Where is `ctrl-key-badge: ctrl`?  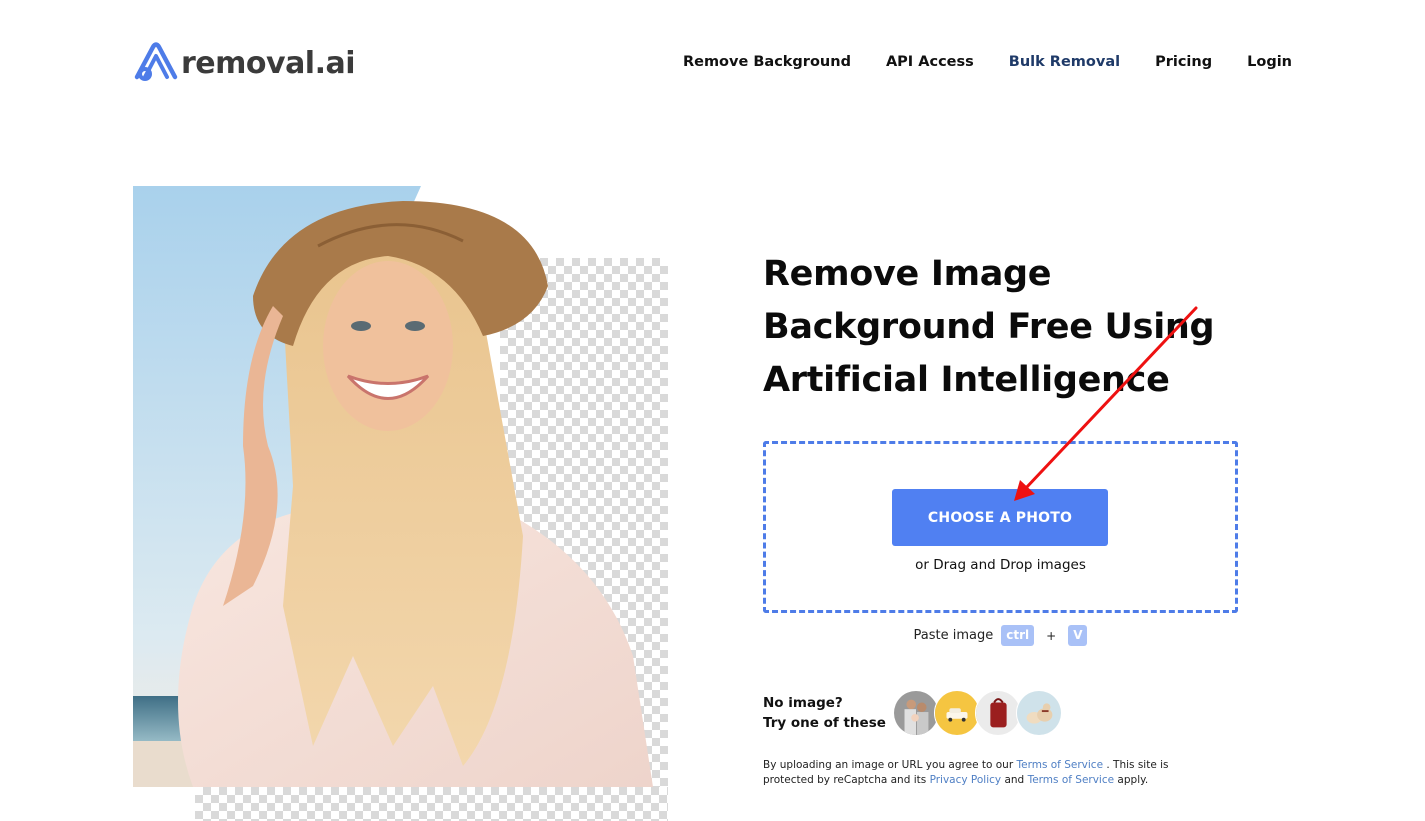
ctrl-key-badge: ctrl is located at coordinates (1018, 635).